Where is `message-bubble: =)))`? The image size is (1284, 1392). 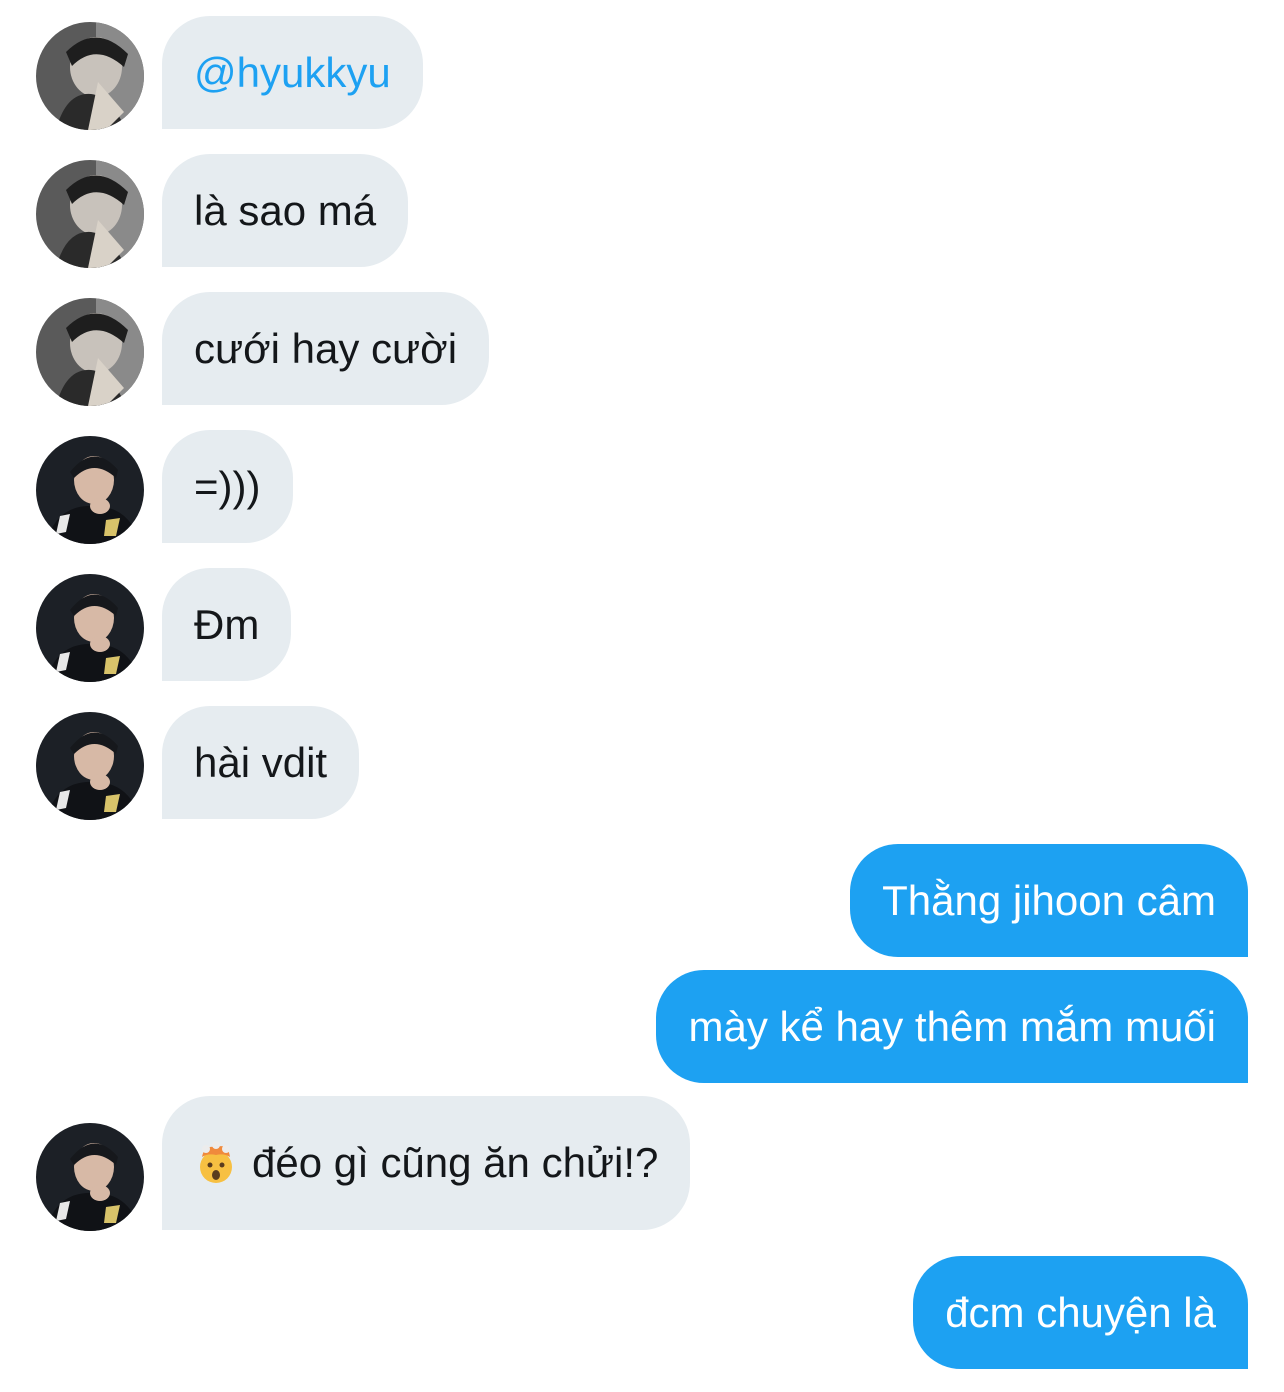
message-bubble: =))) is located at coordinates (227, 486).